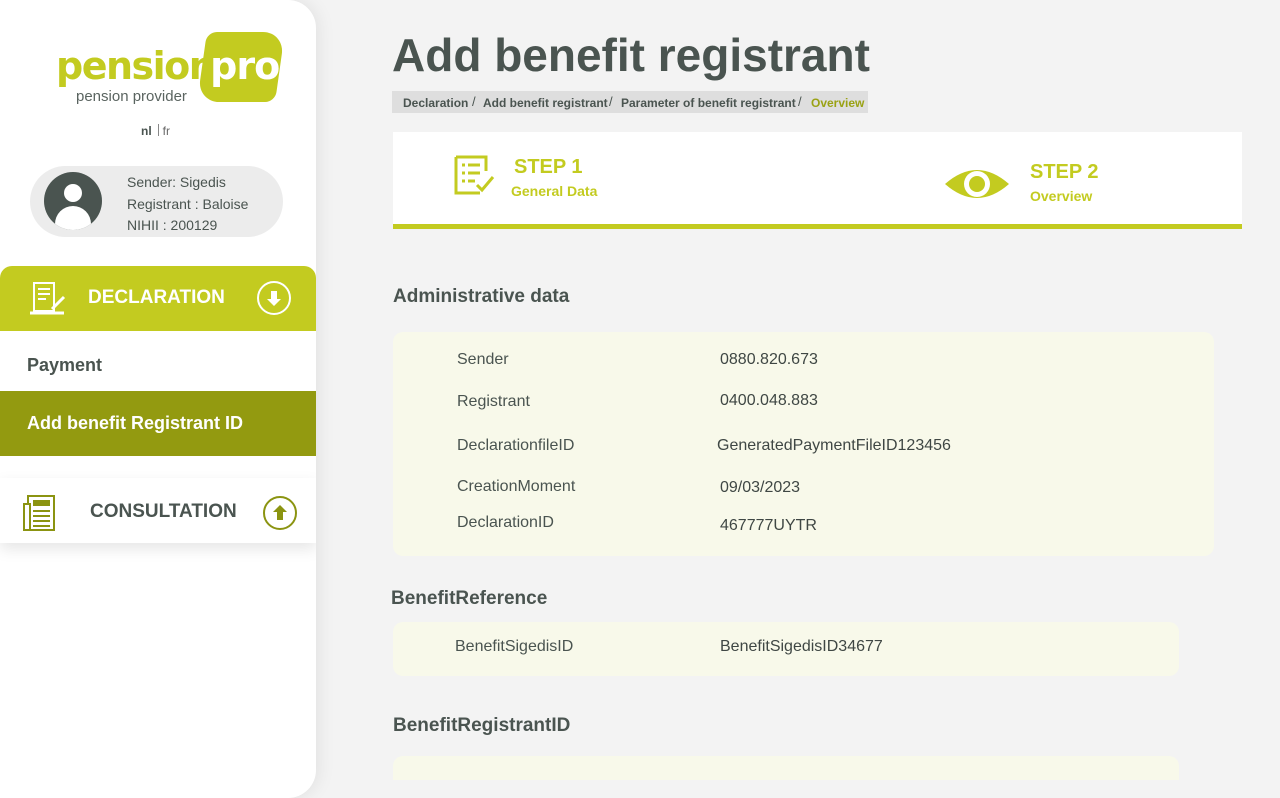 The width and height of the screenshot is (1280, 798). Describe the element at coordinates (817, 180) in the screenshot. I see `stepper: STEP 1 General Data STEP 2 Overview` at that location.